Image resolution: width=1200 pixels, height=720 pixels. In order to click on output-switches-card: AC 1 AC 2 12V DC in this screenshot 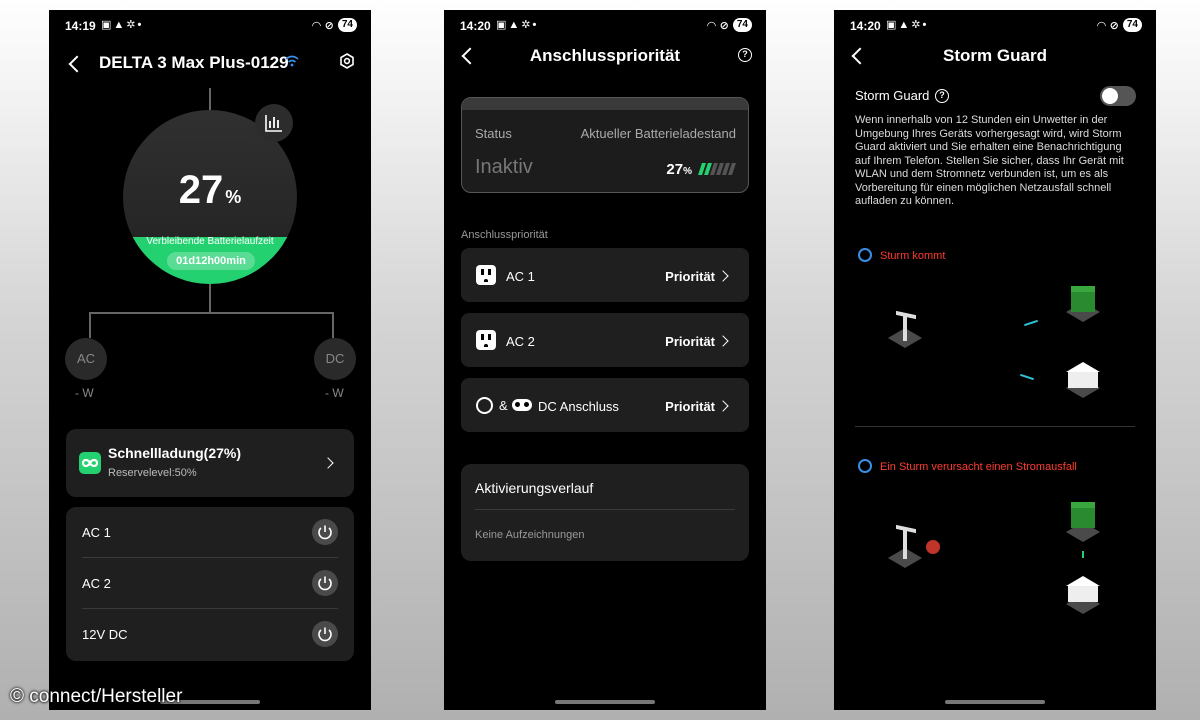, I will do `click(210, 584)`.